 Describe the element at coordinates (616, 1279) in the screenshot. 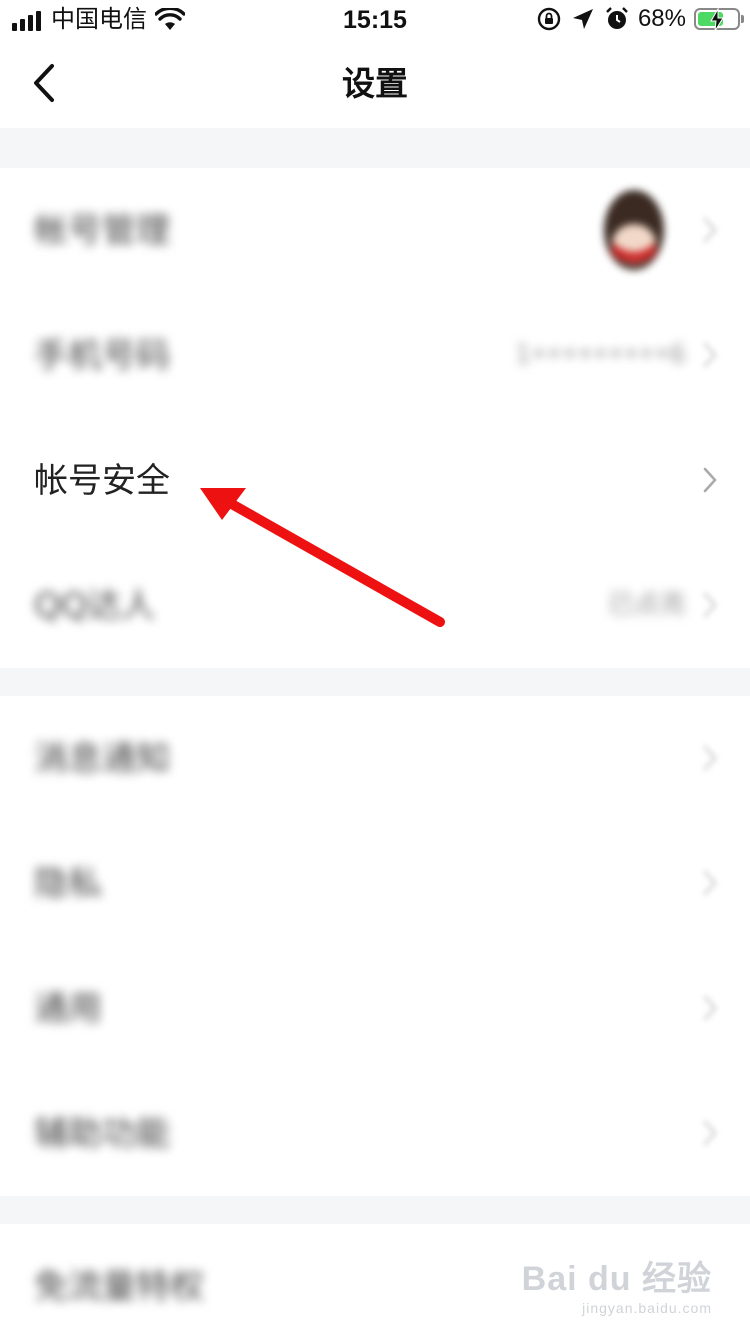

I see `watermark-logo: Bai du 经验` at that location.